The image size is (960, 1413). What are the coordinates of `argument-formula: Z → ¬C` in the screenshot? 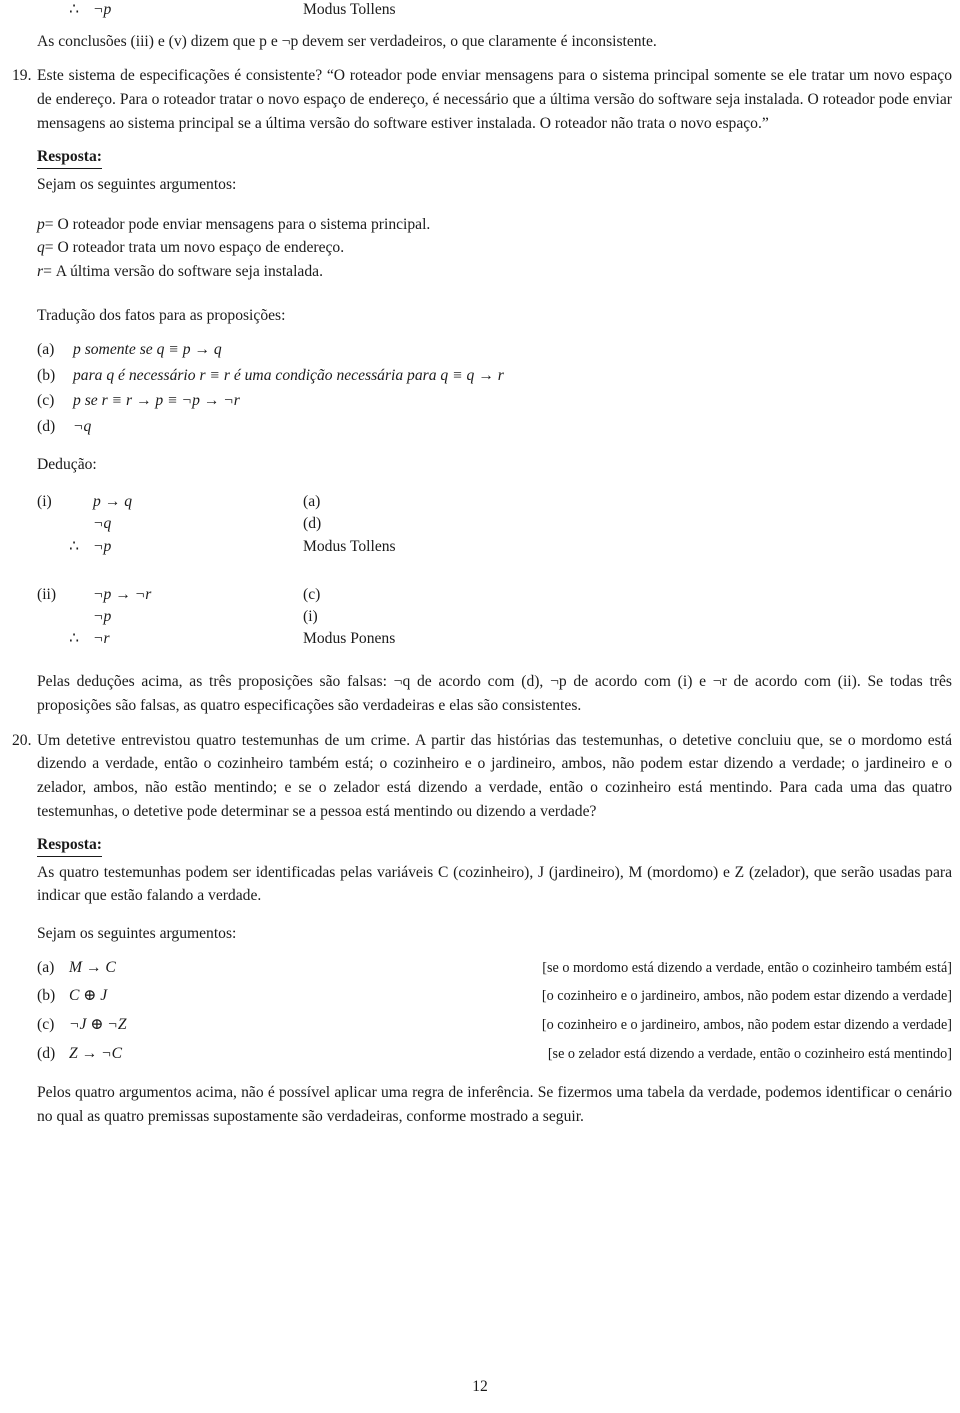 It's located at (95, 1053).